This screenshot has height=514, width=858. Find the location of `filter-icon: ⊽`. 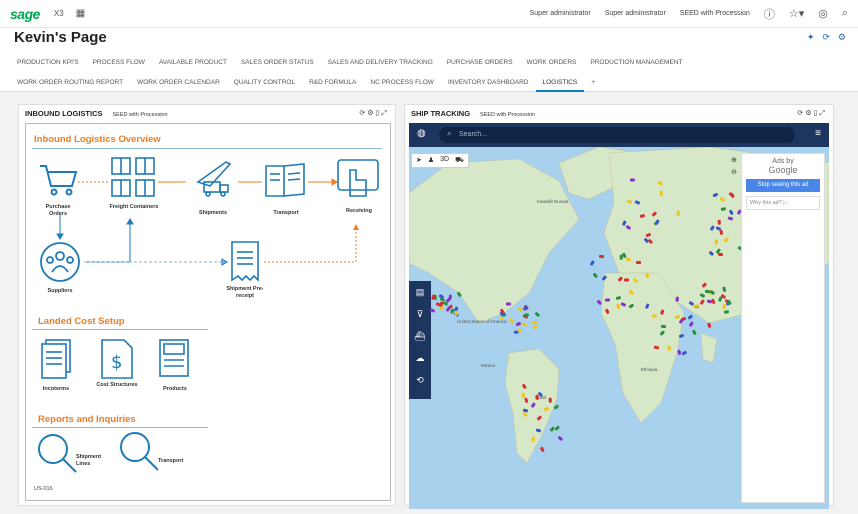

filter-icon: ⊽ is located at coordinates (420, 314).